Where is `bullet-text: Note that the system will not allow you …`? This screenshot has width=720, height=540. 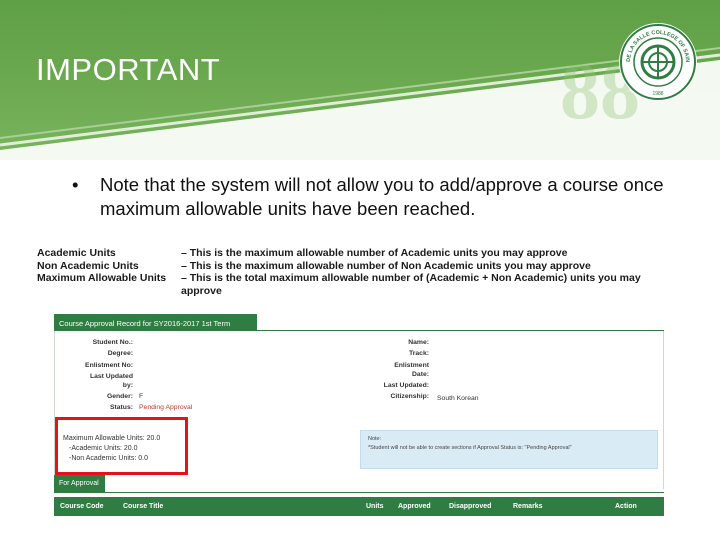 bullet-text: Note that the system will not allow you … is located at coordinates (382, 196).